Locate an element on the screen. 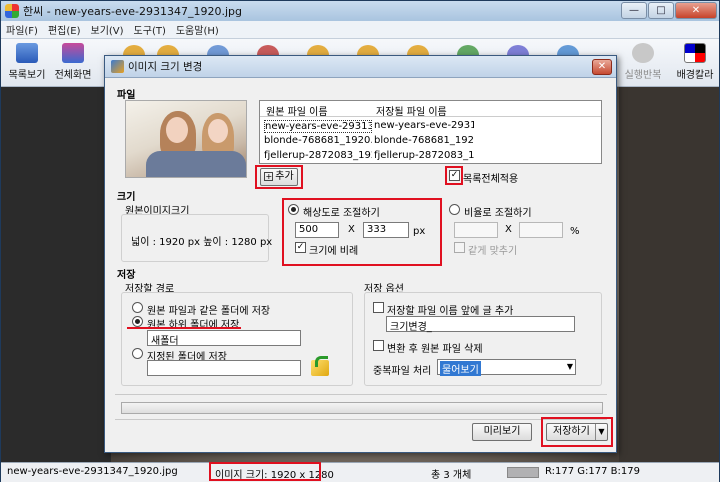 Image resolution: width=720 pixels, height=482 pixels. window-title: 한씨 - new-years-eve-2931347_1920.jpg is located at coordinates (132, 11).